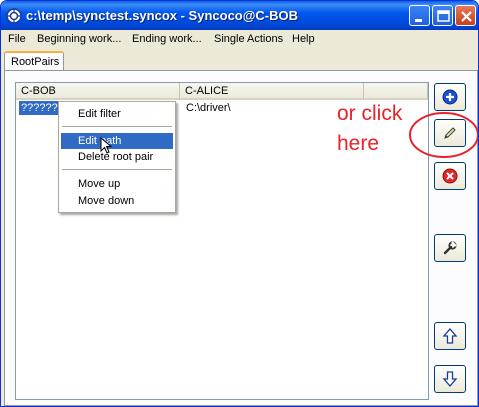 The width and height of the screenshot is (479, 407). Describe the element at coordinates (162, 15) in the screenshot. I see `window-title: c:\temp\synctest.syncox - Syncoco@C-BOB` at that location.